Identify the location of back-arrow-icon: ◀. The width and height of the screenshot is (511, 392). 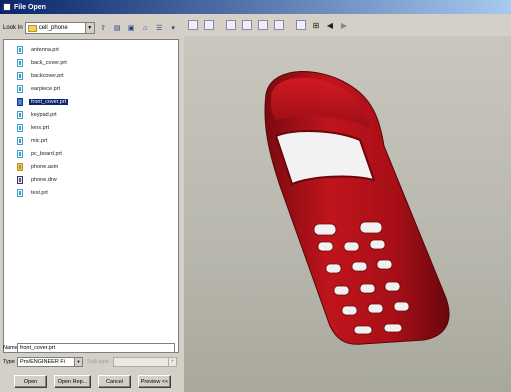
(330, 25).